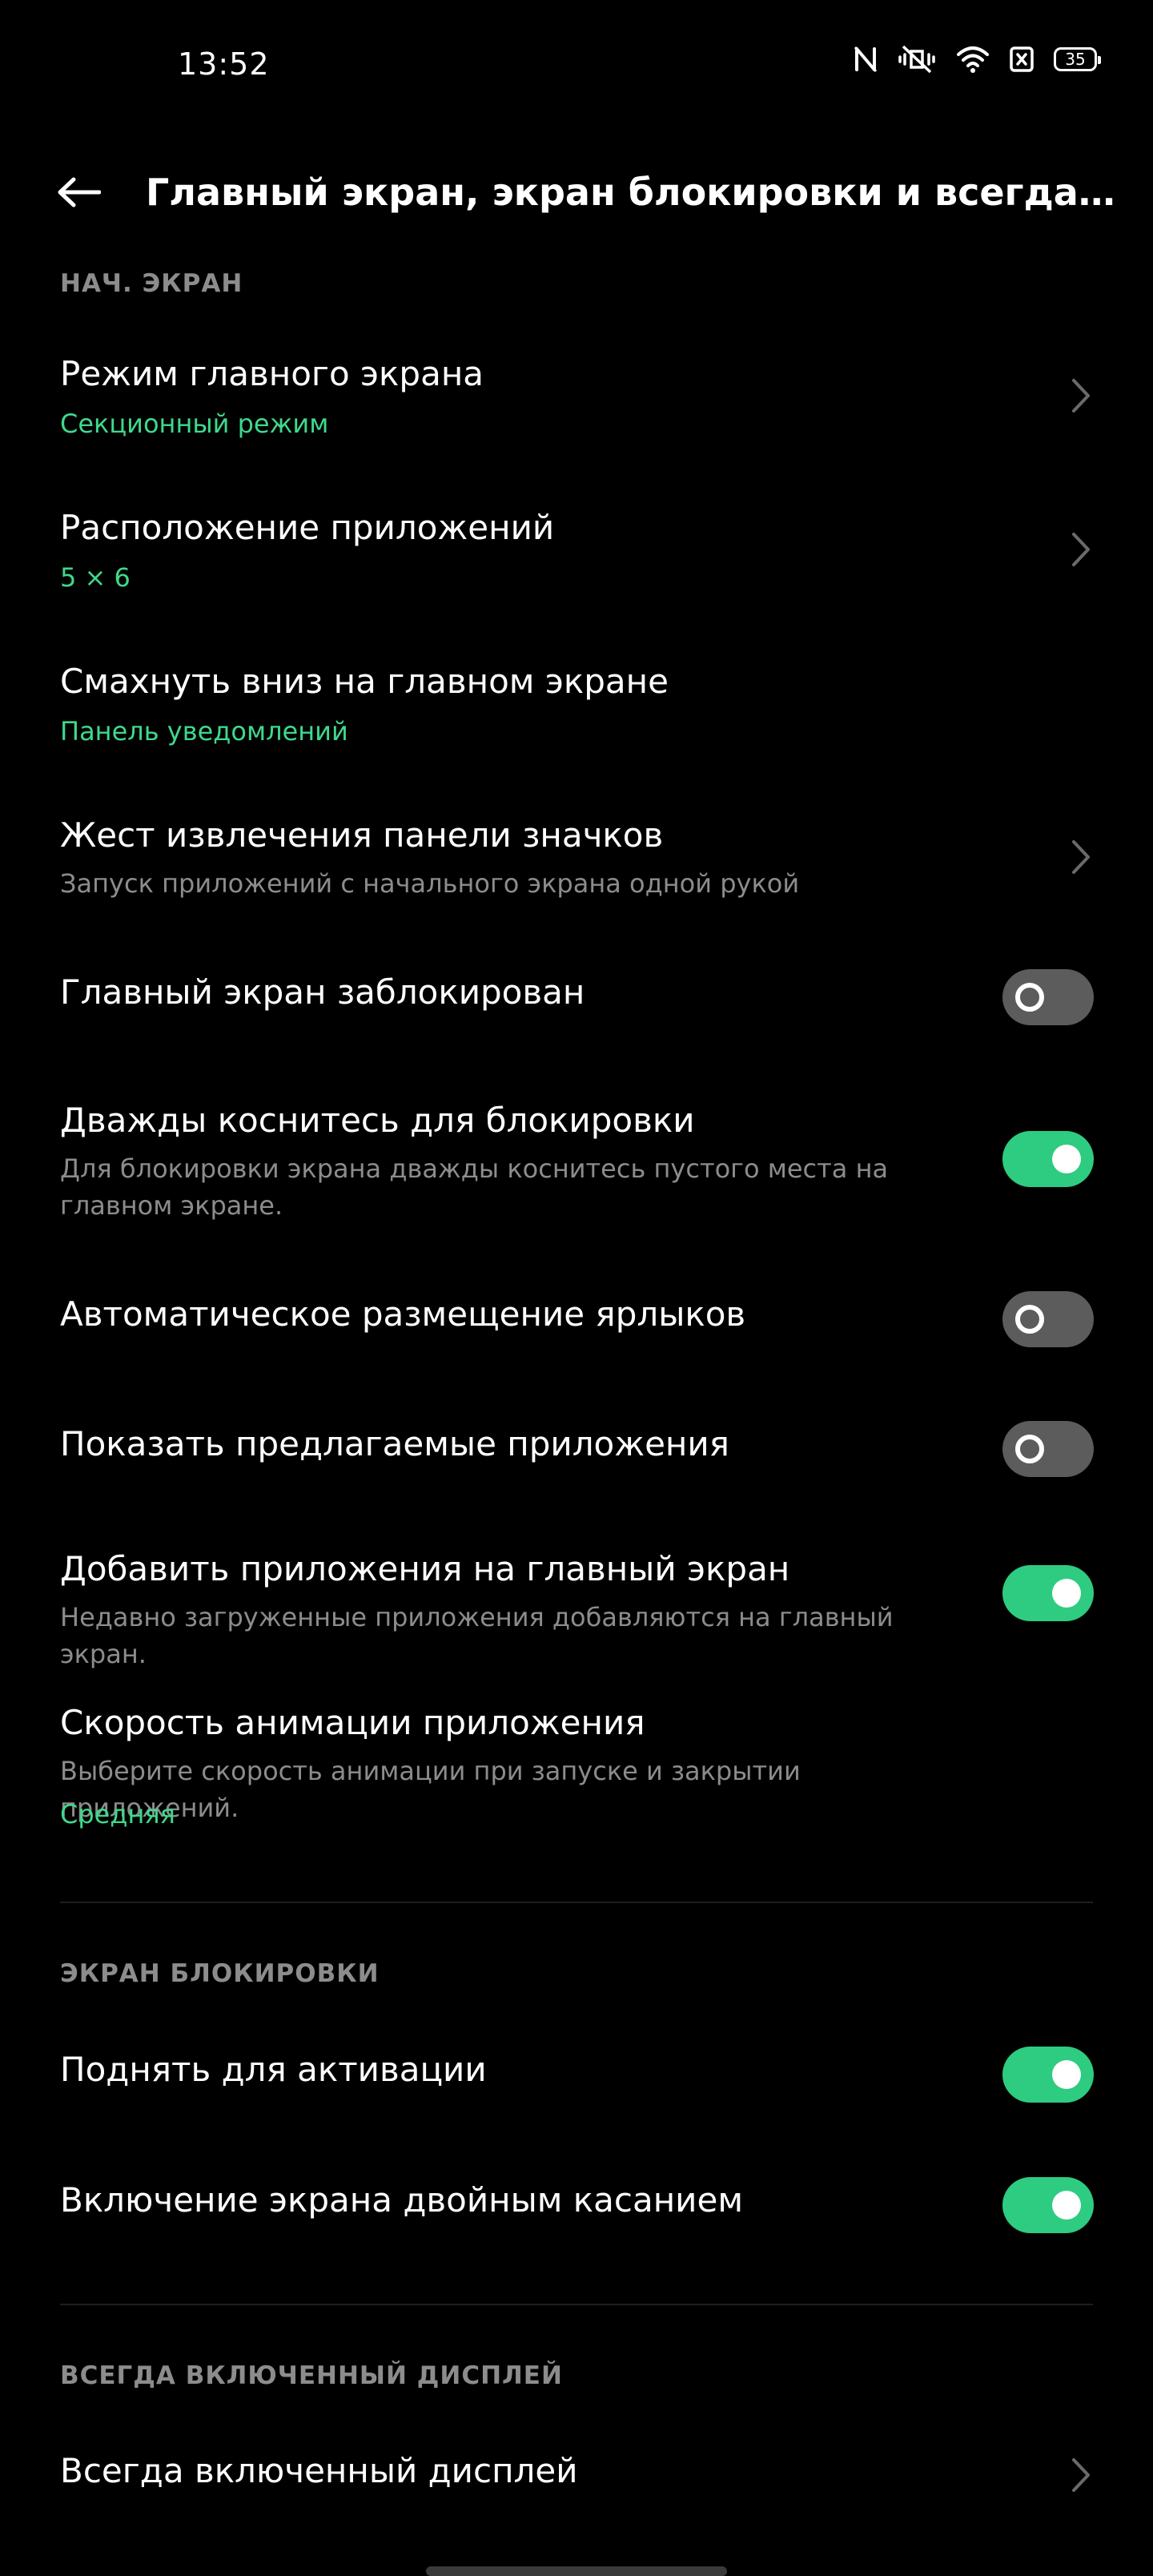  Describe the element at coordinates (1022, 59) in the screenshot. I see `sim-missing-icon` at that location.